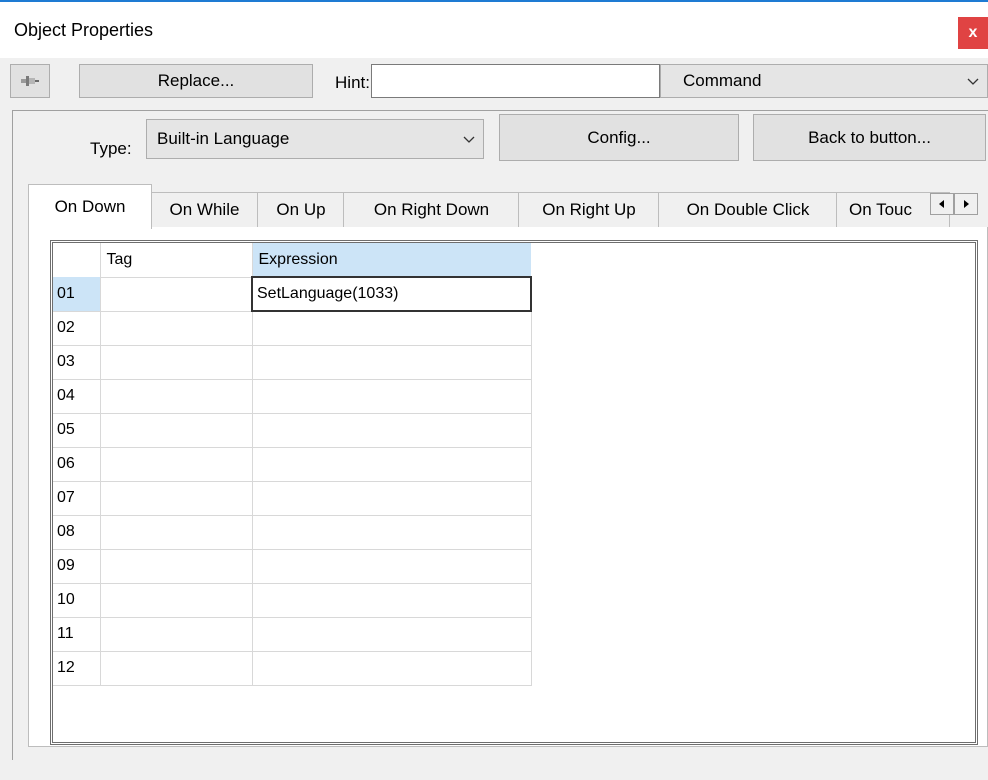 This screenshot has width=988, height=780. Describe the element at coordinates (973, 33) in the screenshot. I see `close-button: x` at that location.